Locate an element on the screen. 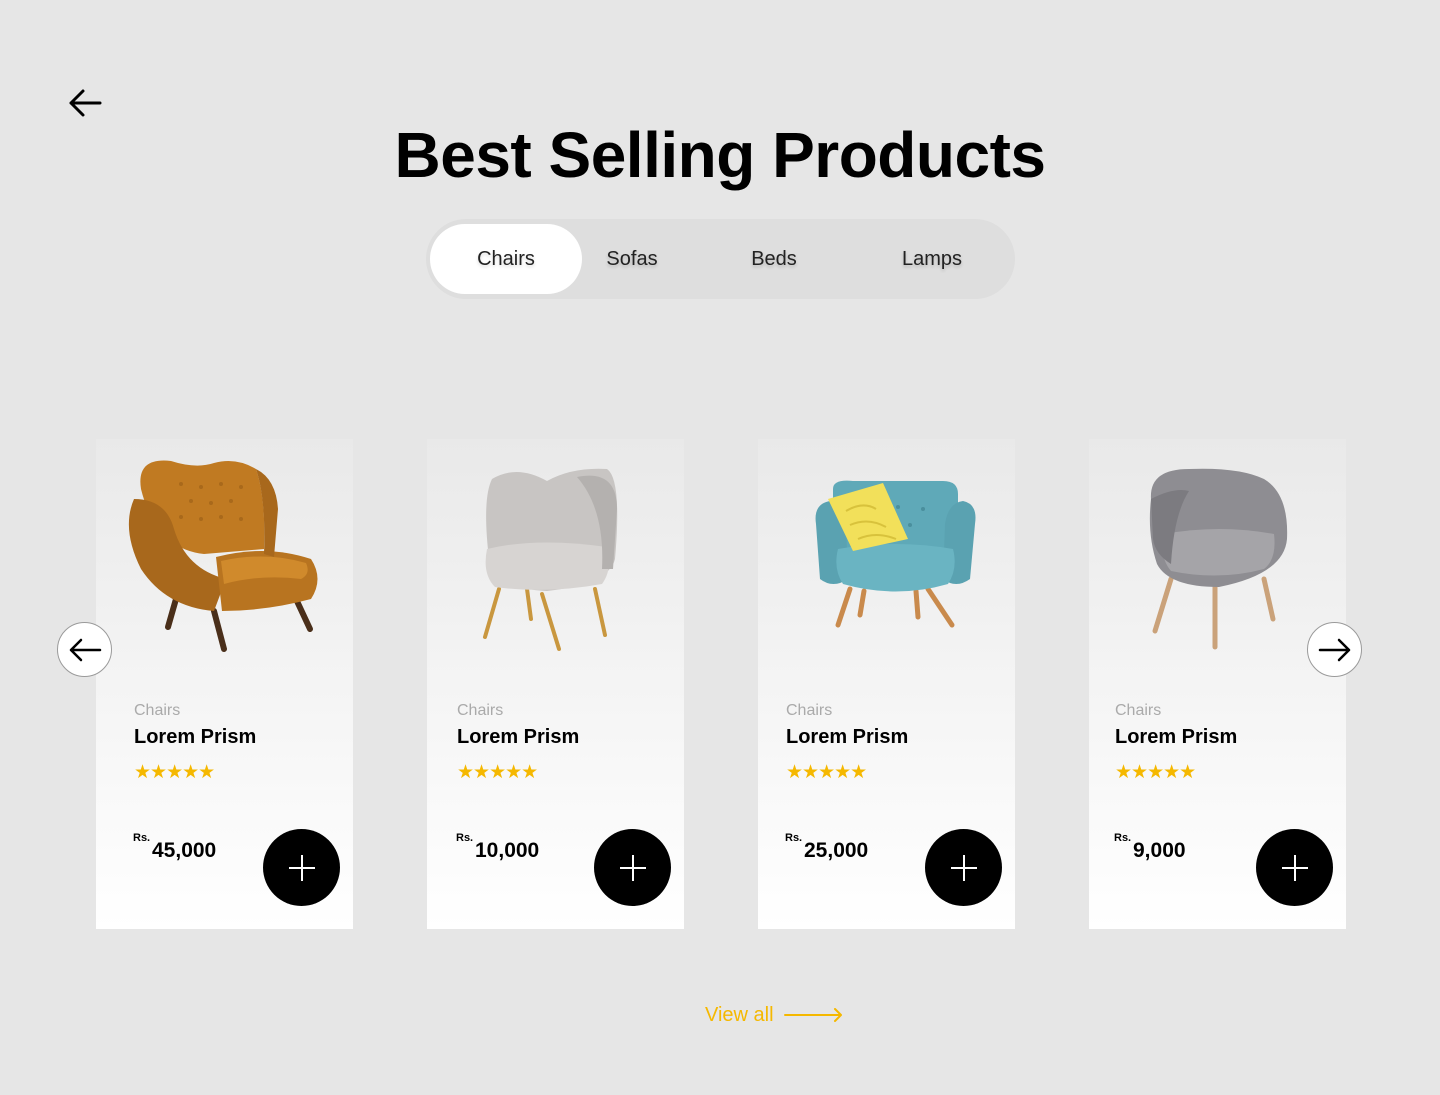 The image size is (1440, 1095). tab-sofas: Sofas is located at coordinates (632, 259).